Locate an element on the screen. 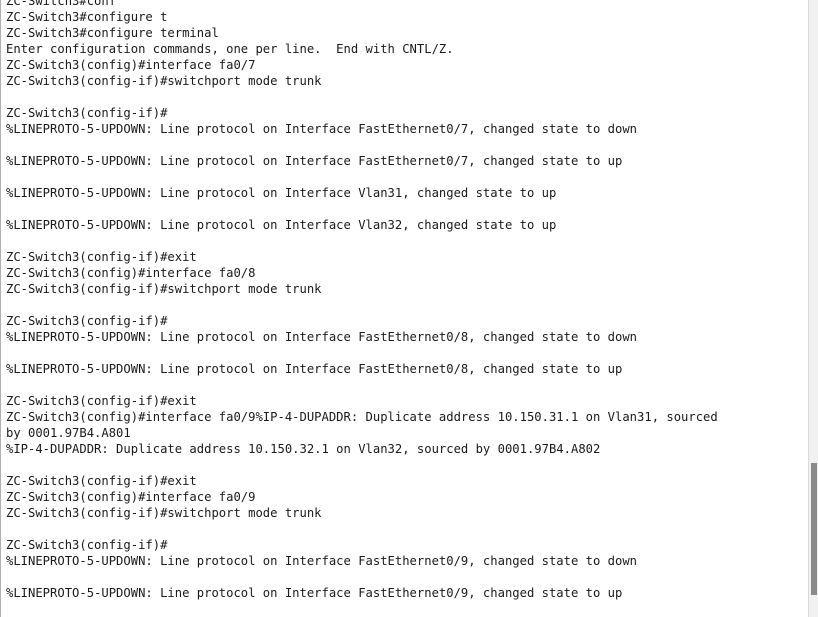 This screenshot has height=617, width=818. terminal-line: ZC-Switch3(config)#interface fa0/9 is located at coordinates (131, 497).